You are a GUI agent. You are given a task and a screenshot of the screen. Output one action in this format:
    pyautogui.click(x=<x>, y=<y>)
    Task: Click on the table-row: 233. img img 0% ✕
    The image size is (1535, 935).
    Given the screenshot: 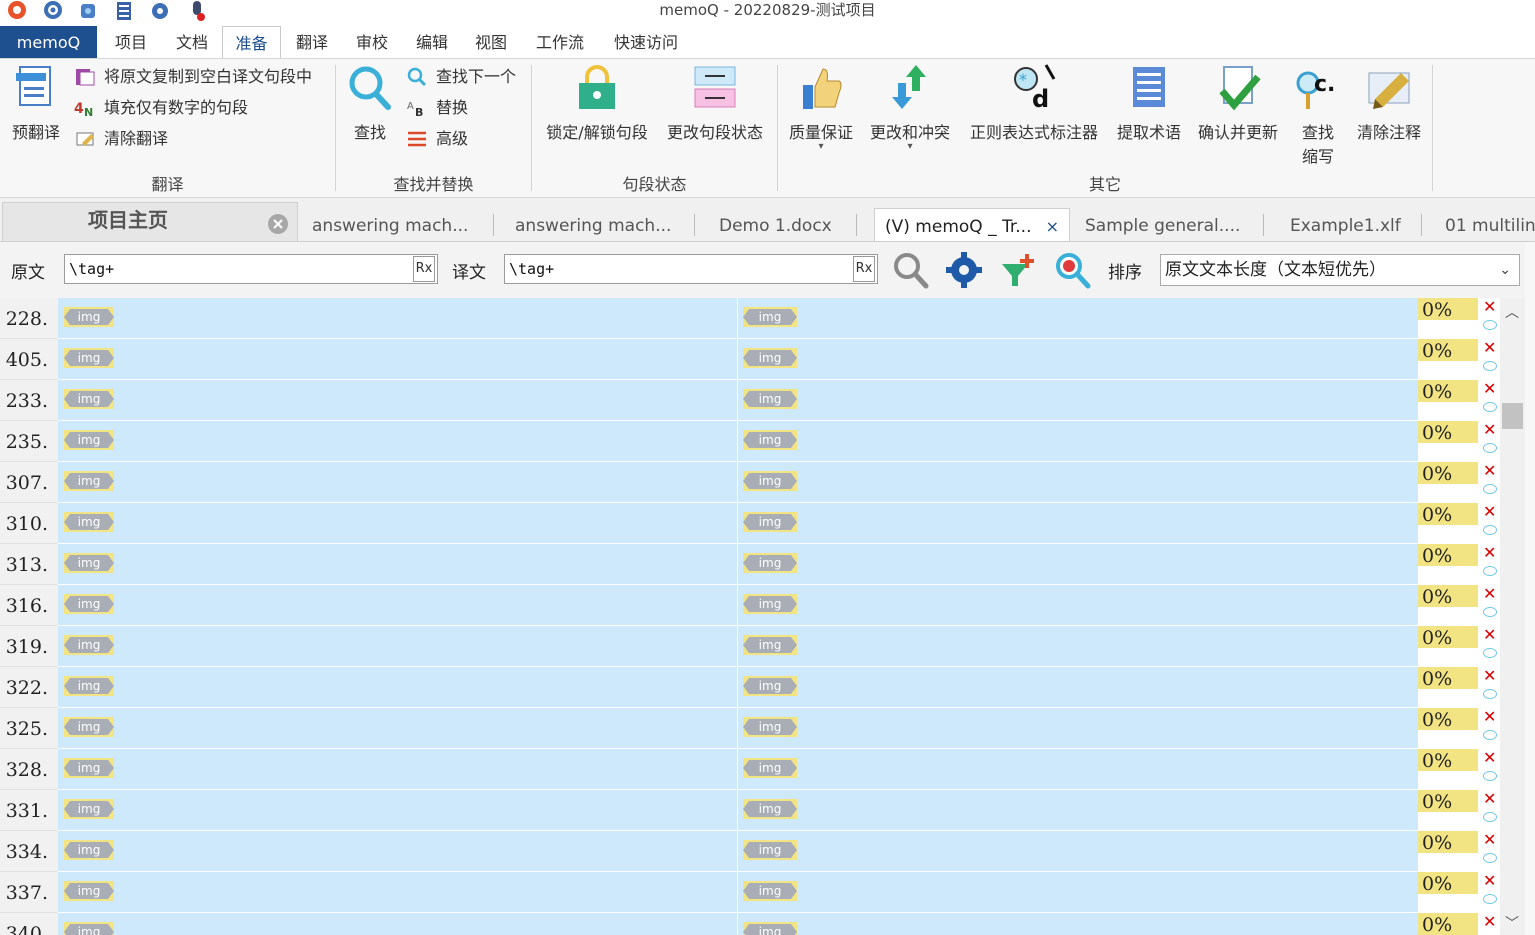 What is the action you would take?
    pyautogui.click(x=750, y=400)
    